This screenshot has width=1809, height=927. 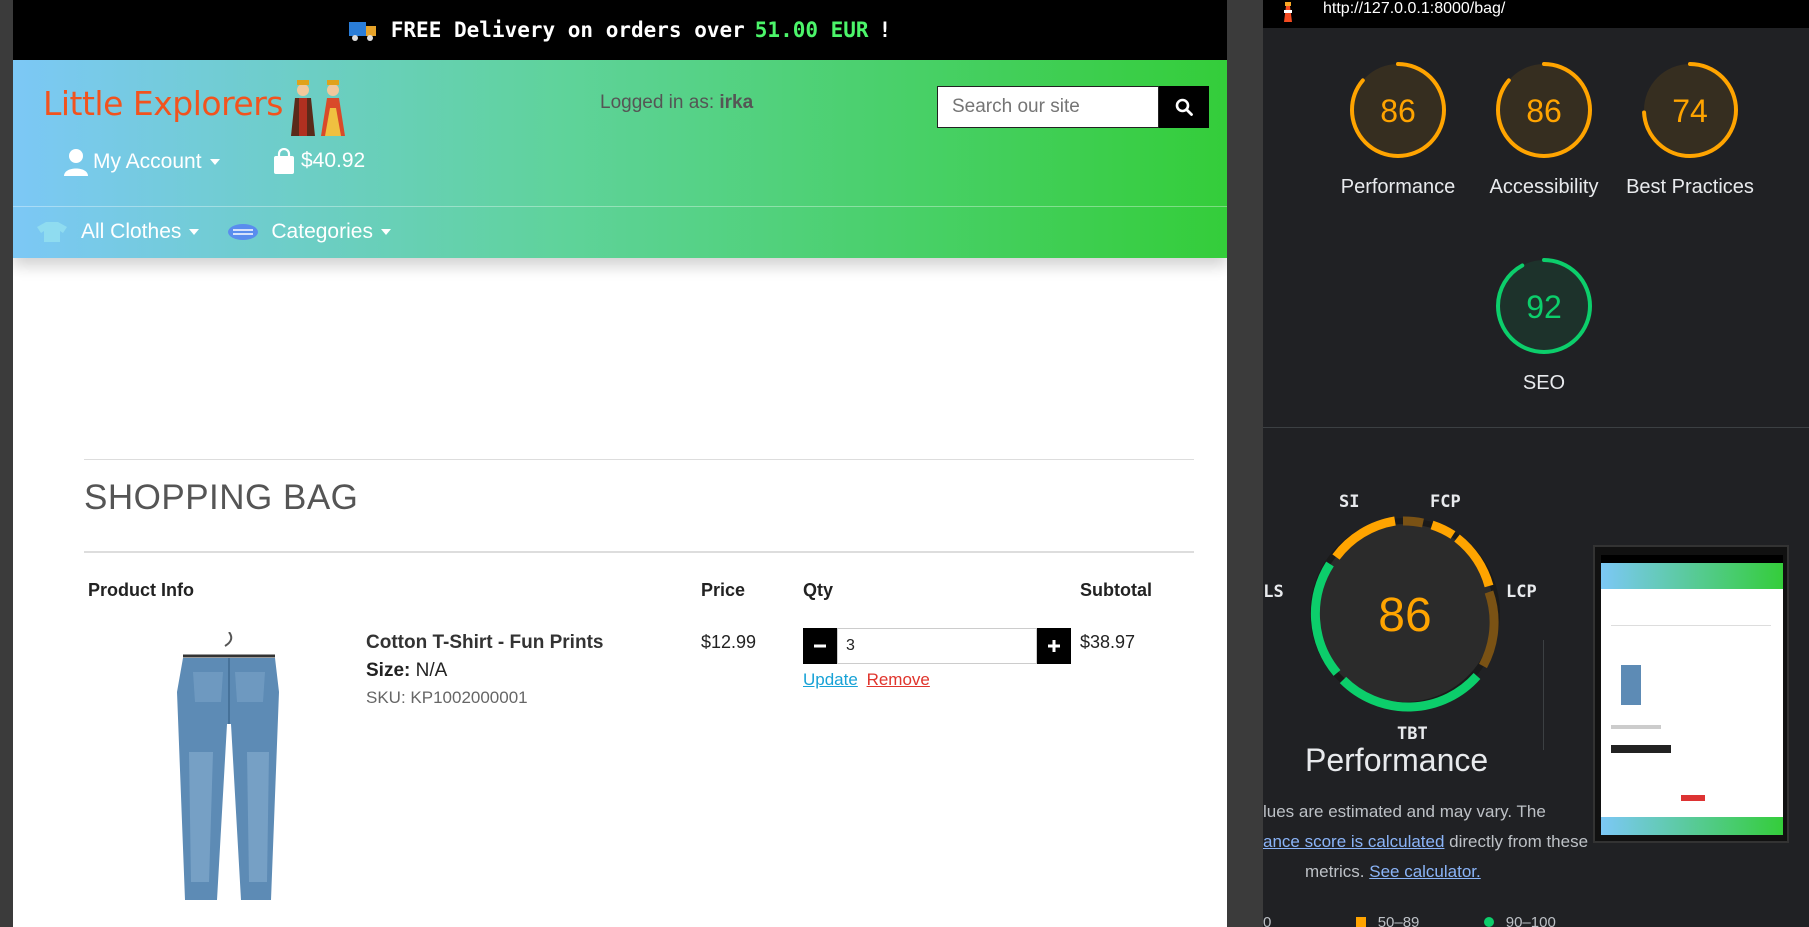 I want to click on search-button, so click(x=1184, y=107).